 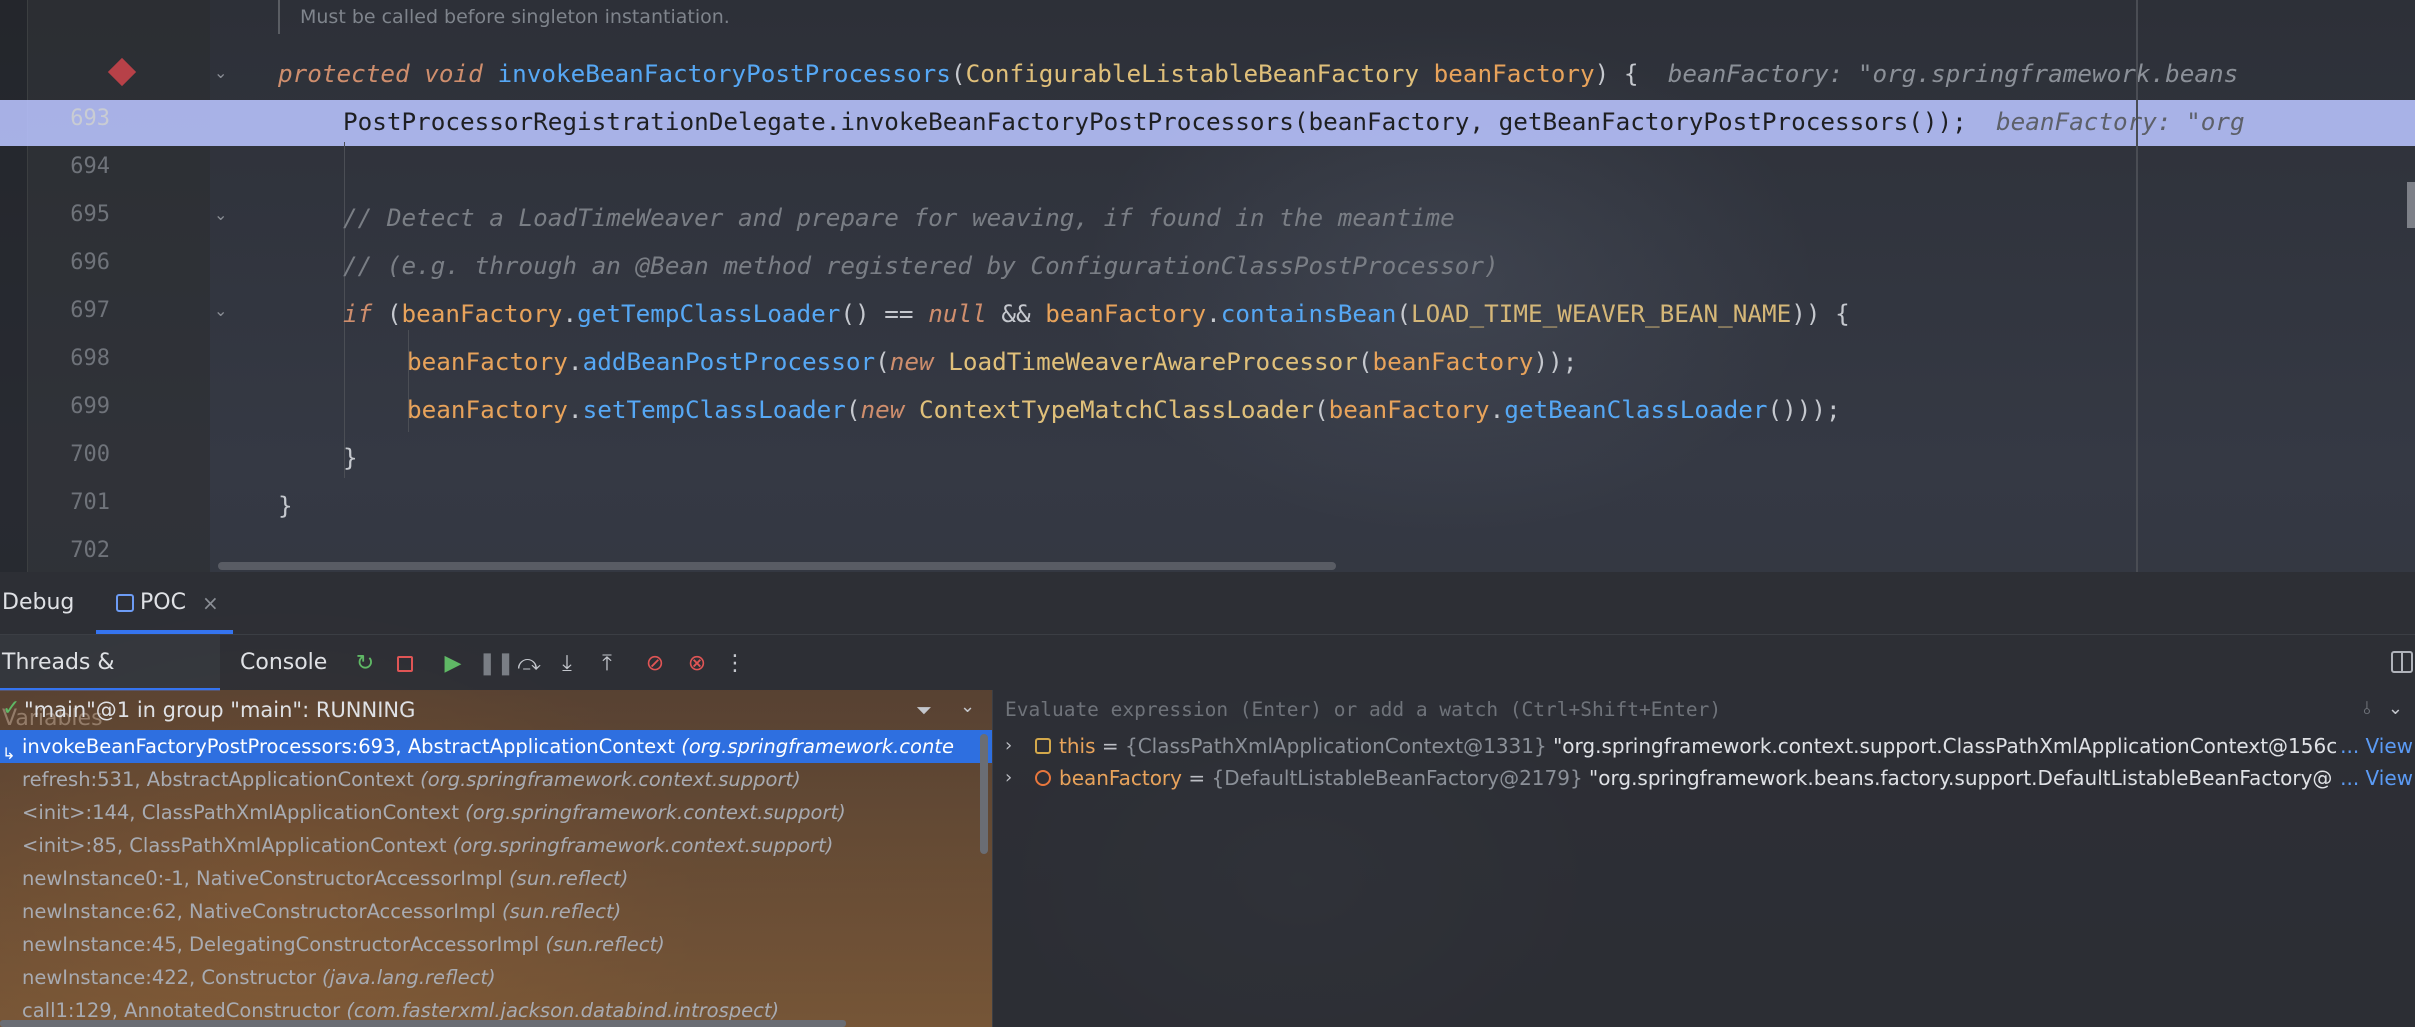 What do you see at coordinates (567, 664) in the screenshot?
I see `step-into-icon: ⤓` at bounding box center [567, 664].